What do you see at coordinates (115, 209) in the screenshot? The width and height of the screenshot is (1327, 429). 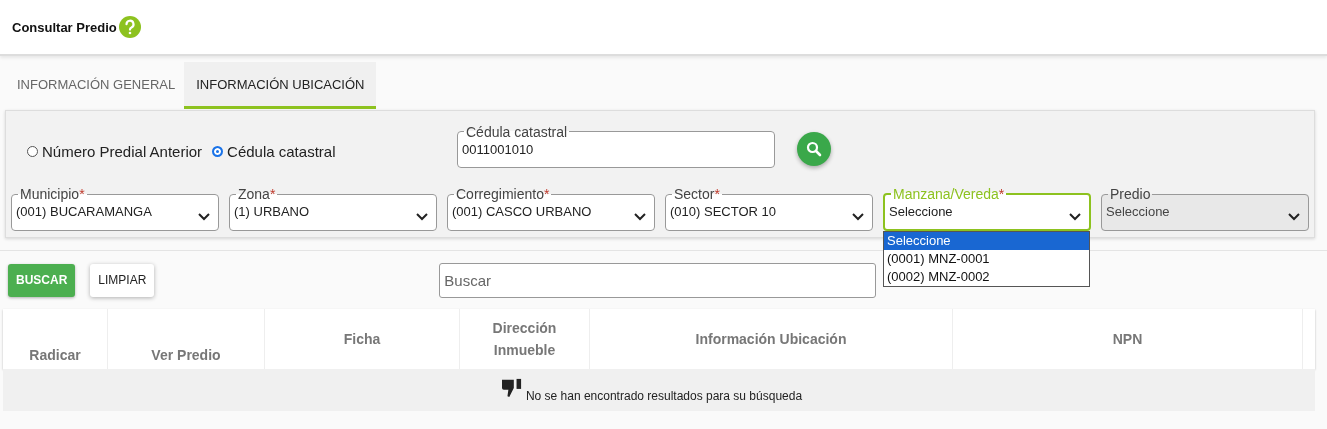 I see `dropdown-field: Municipio* (001) BUCARAMANGA` at bounding box center [115, 209].